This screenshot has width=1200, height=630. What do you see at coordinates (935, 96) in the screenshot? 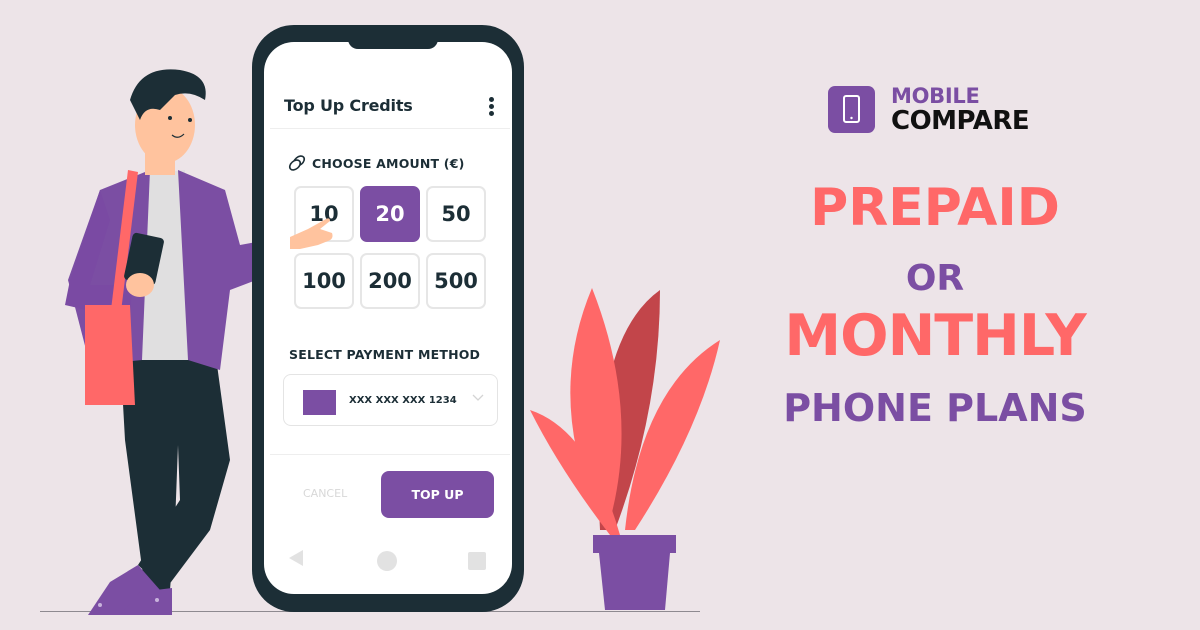
I see `logo-text-mobile: MOBILE` at bounding box center [935, 96].